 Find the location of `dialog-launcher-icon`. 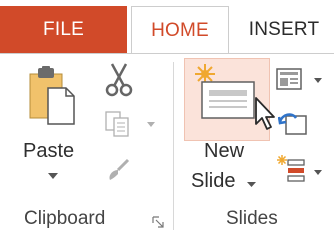

dialog-launcher-icon is located at coordinates (158, 222).